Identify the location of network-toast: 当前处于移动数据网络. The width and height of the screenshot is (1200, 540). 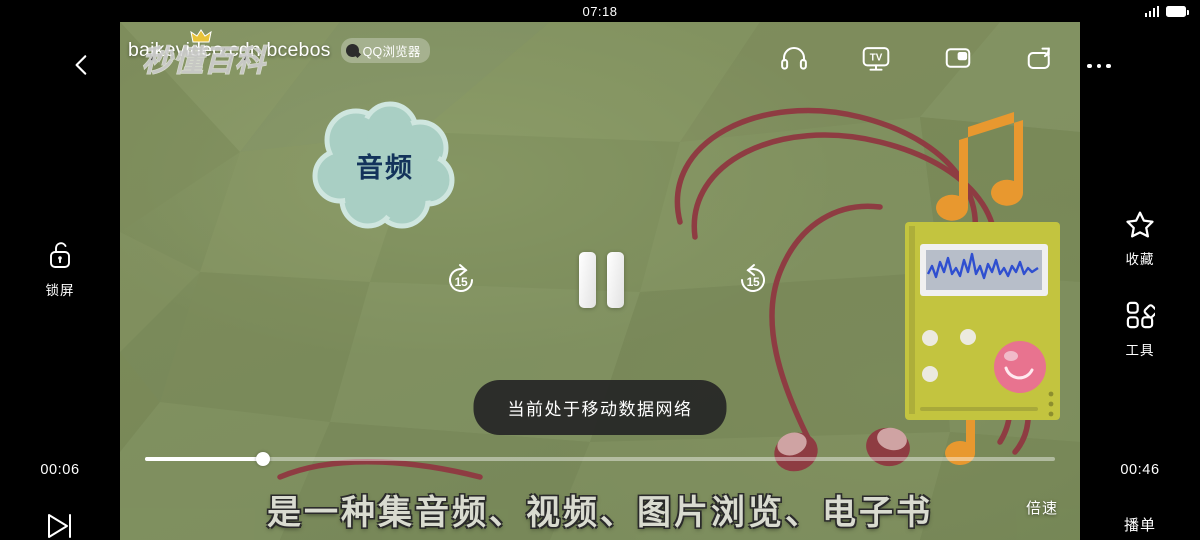
(600, 407).